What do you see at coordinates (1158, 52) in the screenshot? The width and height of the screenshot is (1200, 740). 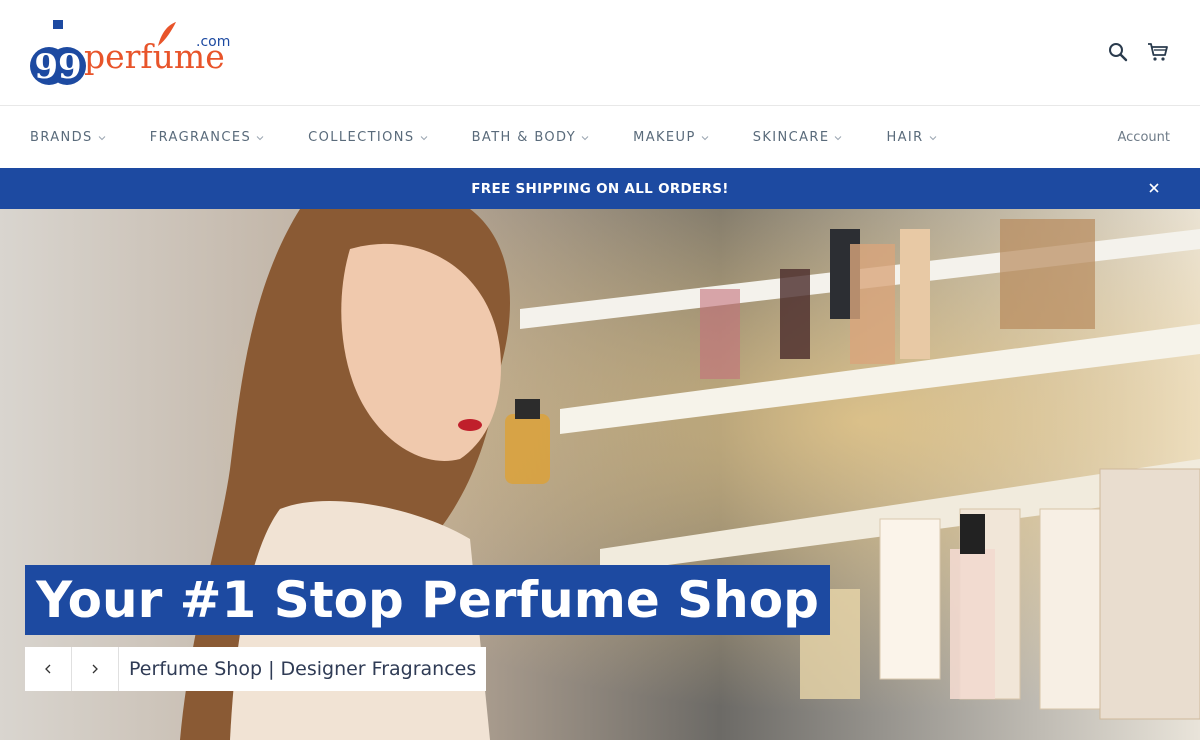 I see `cart-icon` at bounding box center [1158, 52].